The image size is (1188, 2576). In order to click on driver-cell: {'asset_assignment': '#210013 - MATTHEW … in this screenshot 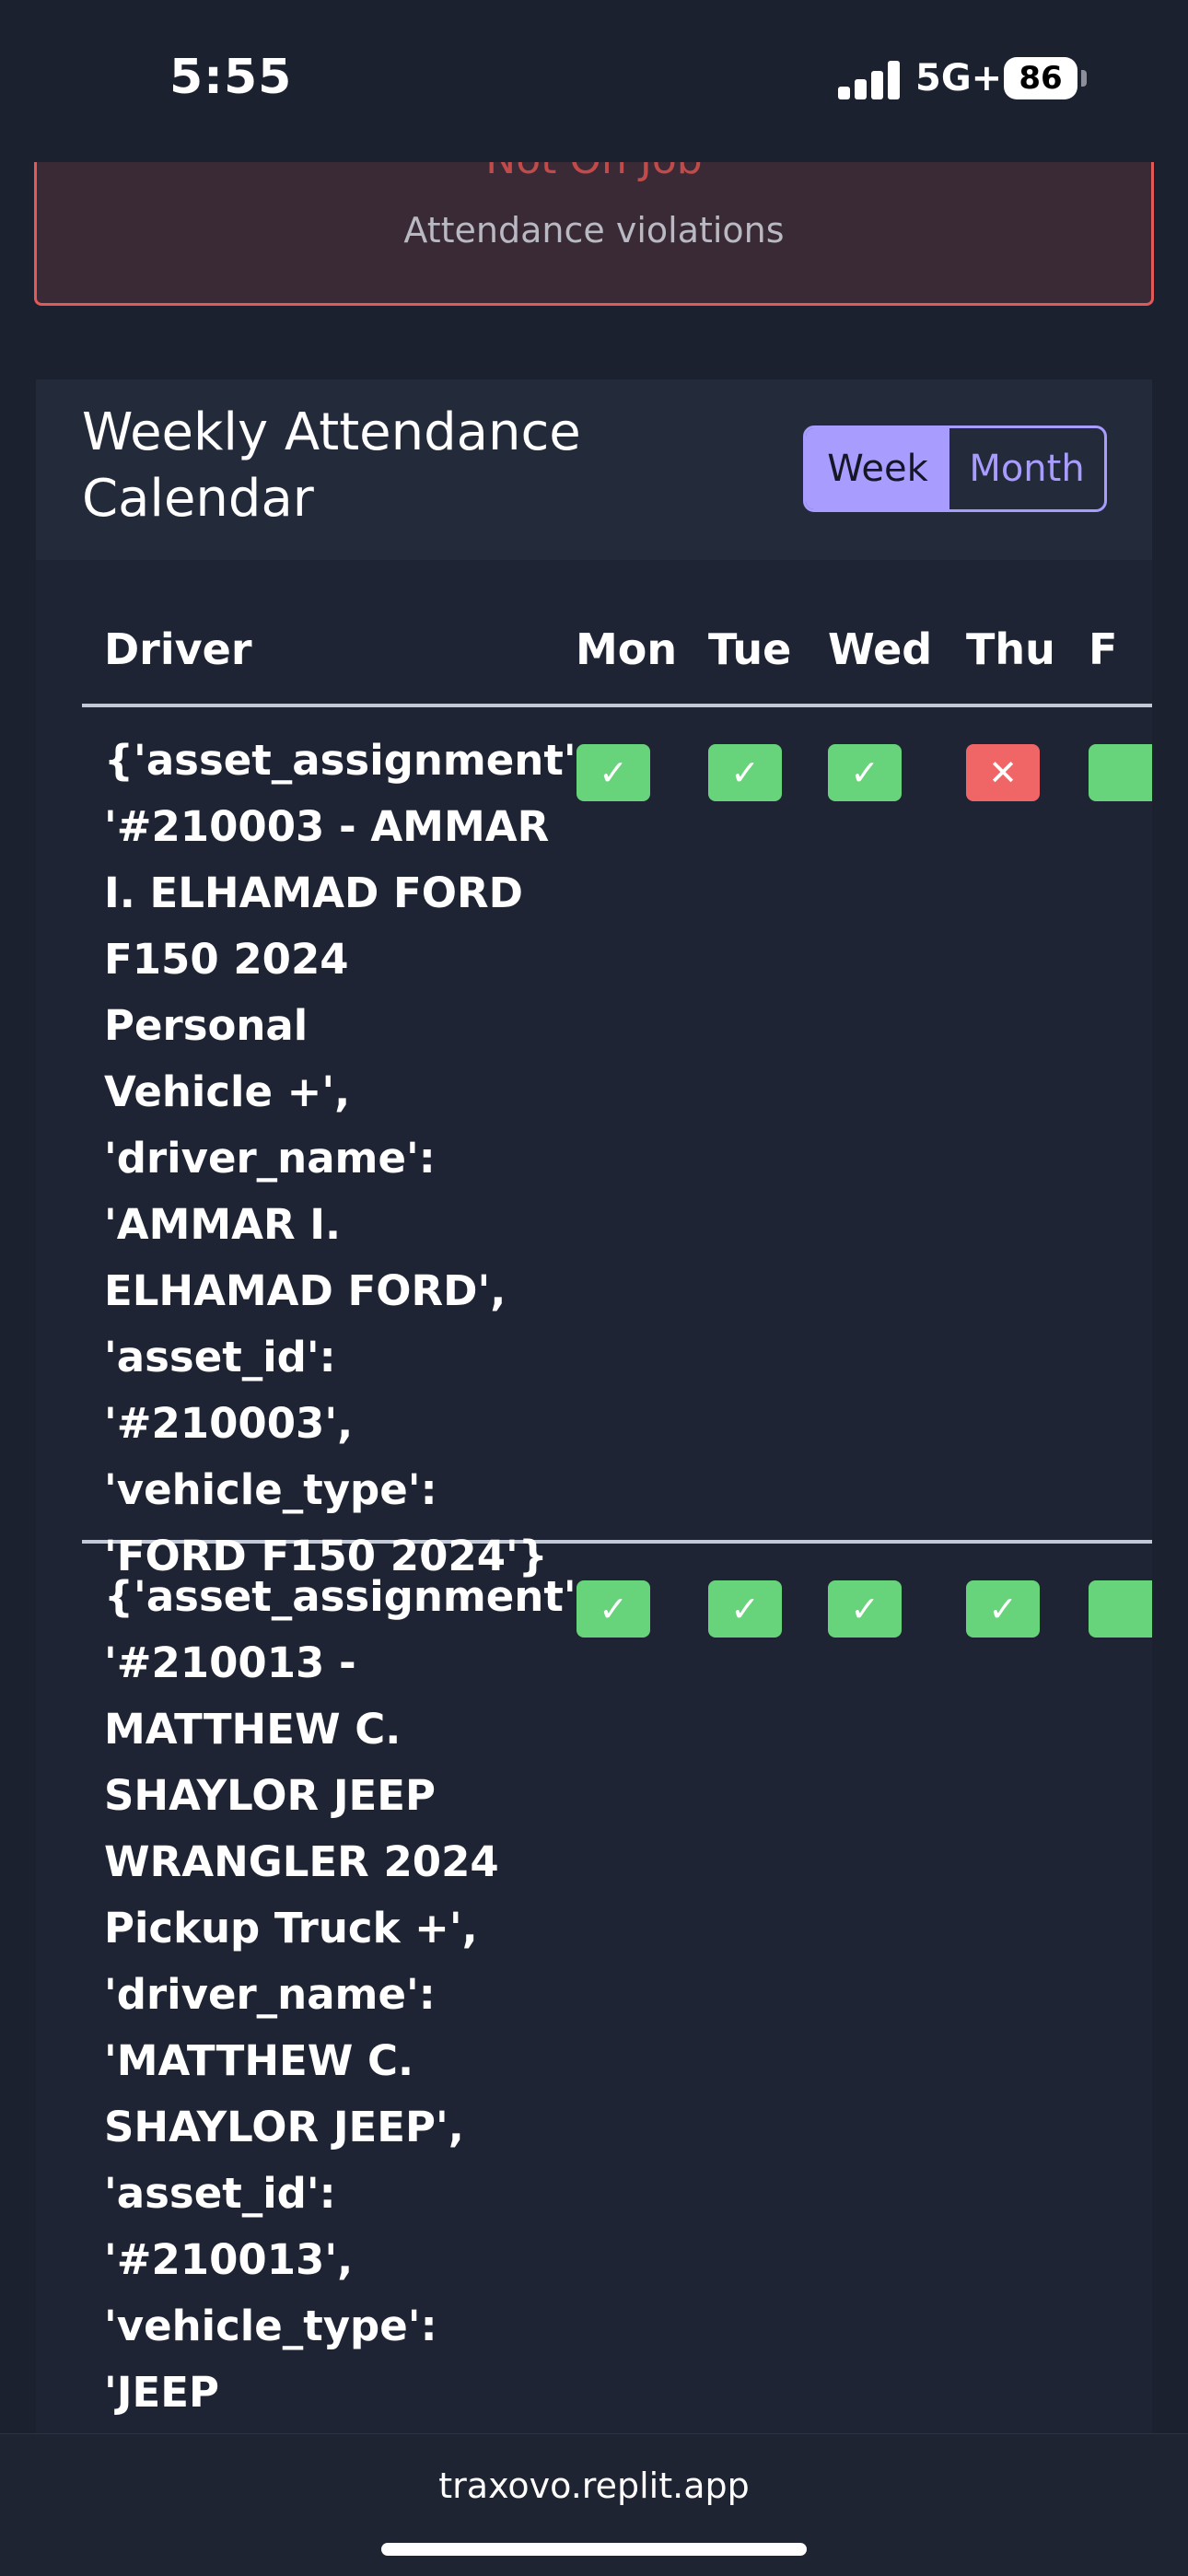, I will do `click(348, 1994)`.